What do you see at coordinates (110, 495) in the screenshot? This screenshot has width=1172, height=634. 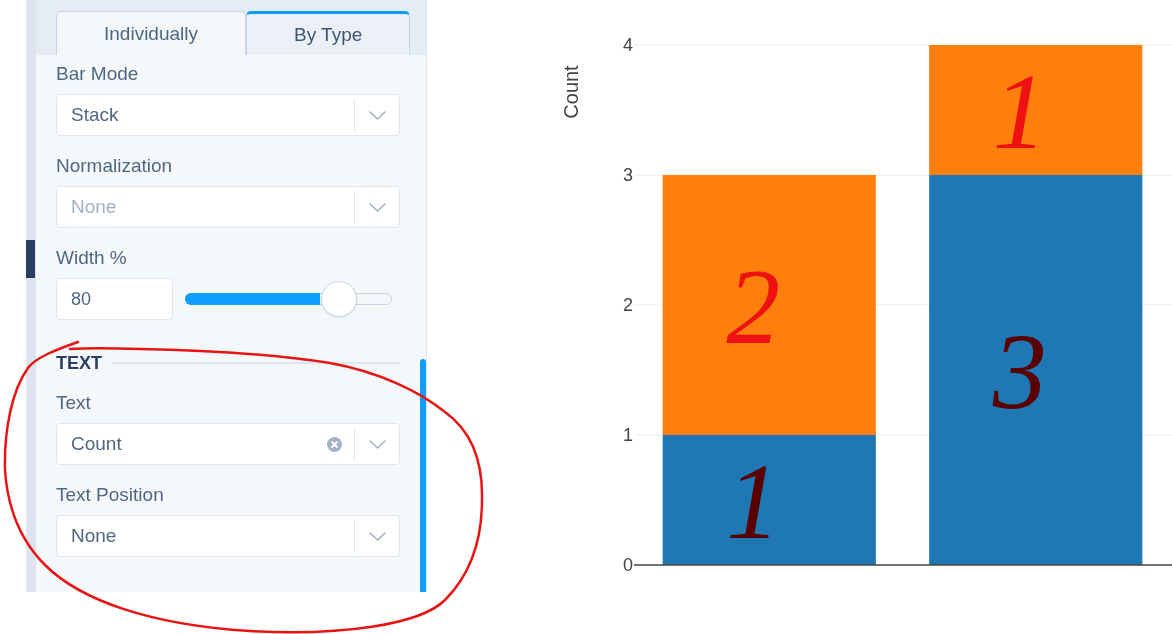 I see `field-label: Text Position` at bounding box center [110, 495].